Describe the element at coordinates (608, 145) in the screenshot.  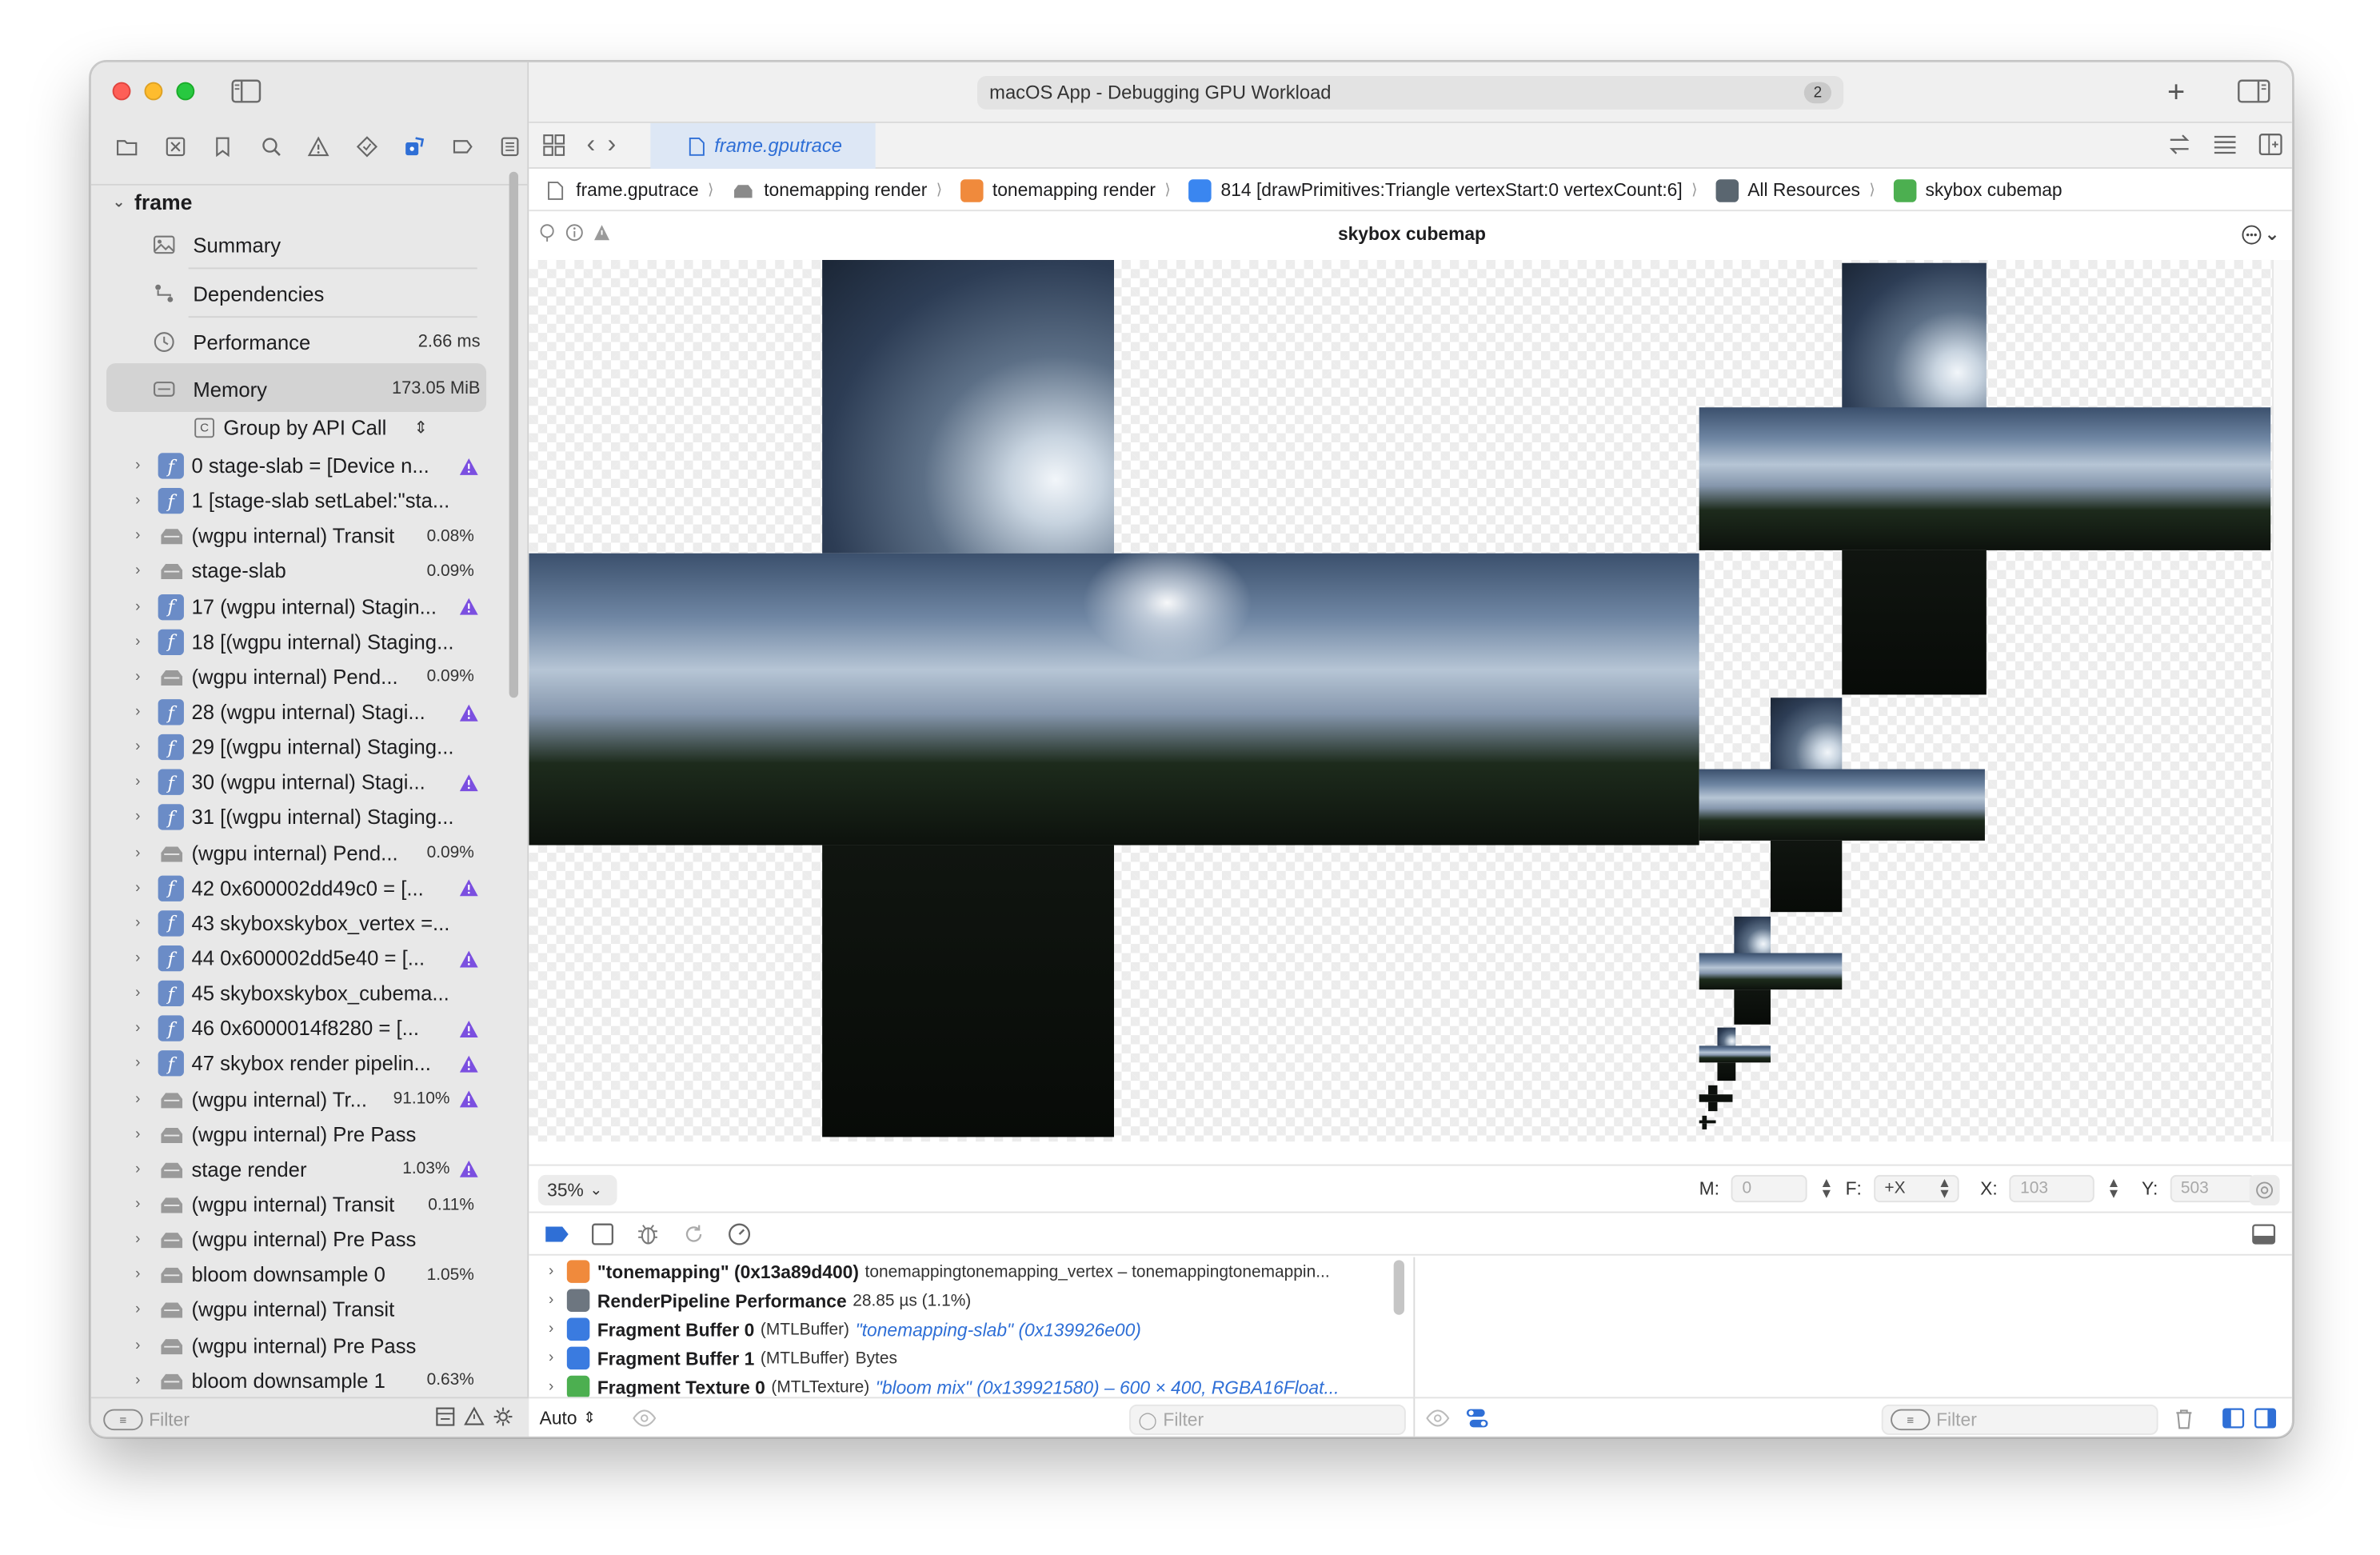
I see `back-forward-icons: ‹›` at that location.